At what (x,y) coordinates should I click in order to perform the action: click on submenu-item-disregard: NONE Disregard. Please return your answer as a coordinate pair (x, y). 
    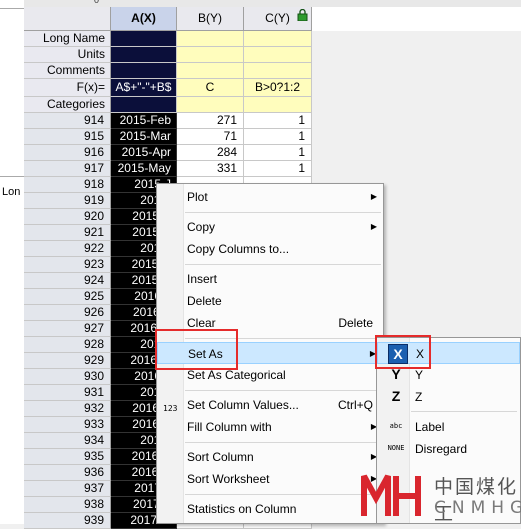
    Looking at the image, I should click on (448, 449).